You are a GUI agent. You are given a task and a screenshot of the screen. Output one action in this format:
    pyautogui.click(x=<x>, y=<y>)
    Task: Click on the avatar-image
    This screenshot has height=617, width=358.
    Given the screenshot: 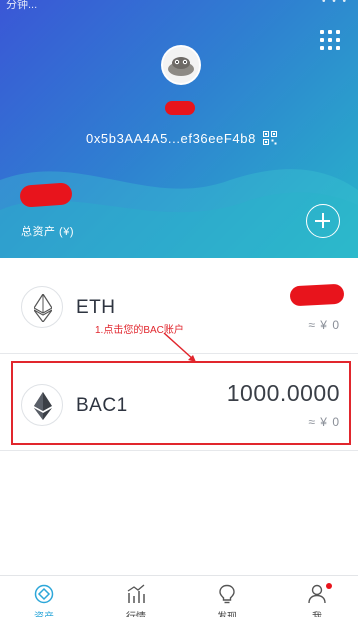 What is the action you would take?
    pyautogui.click(x=181, y=65)
    